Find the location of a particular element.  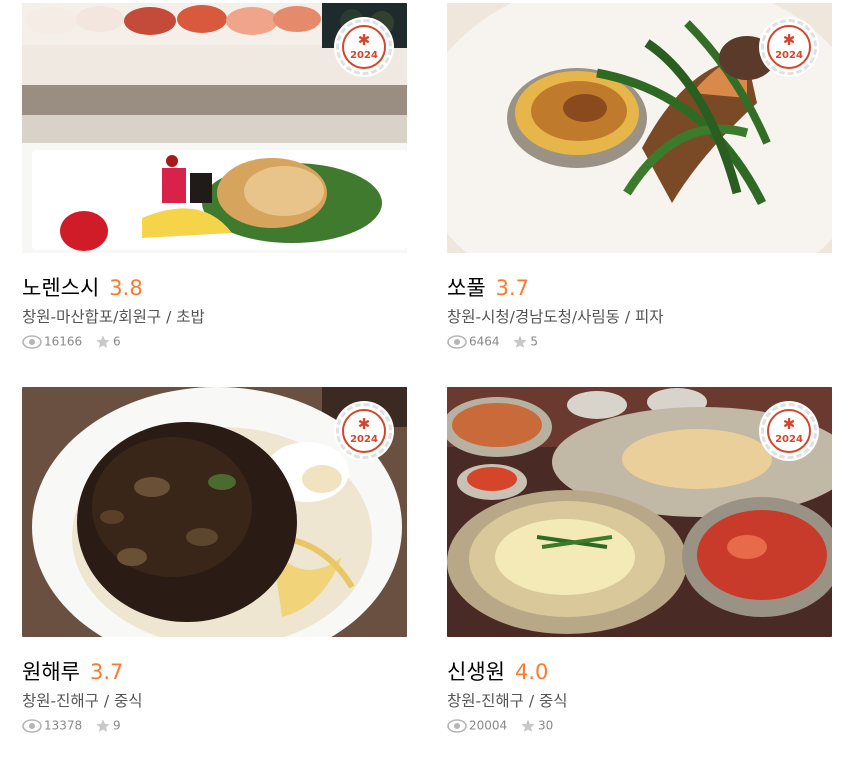

view-count: 6464 is located at coordinates (484, 341).